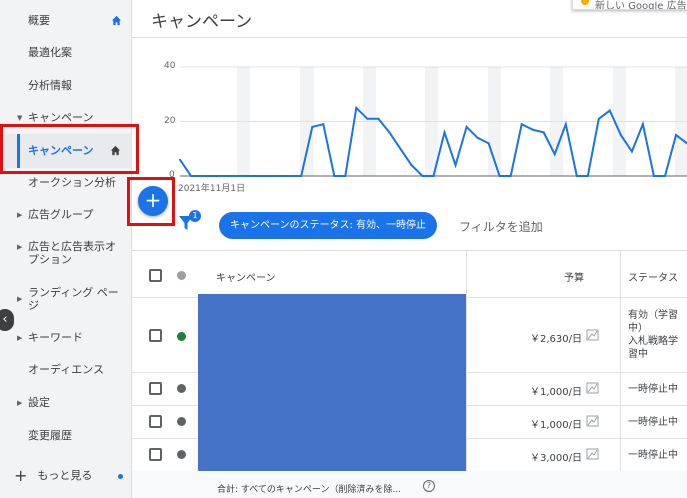 This screenshot has height=498, width=687. Describe the element at coordinates (66, 21) in the screenshot. I see `sidebar-item-overview: 概要` at that location.